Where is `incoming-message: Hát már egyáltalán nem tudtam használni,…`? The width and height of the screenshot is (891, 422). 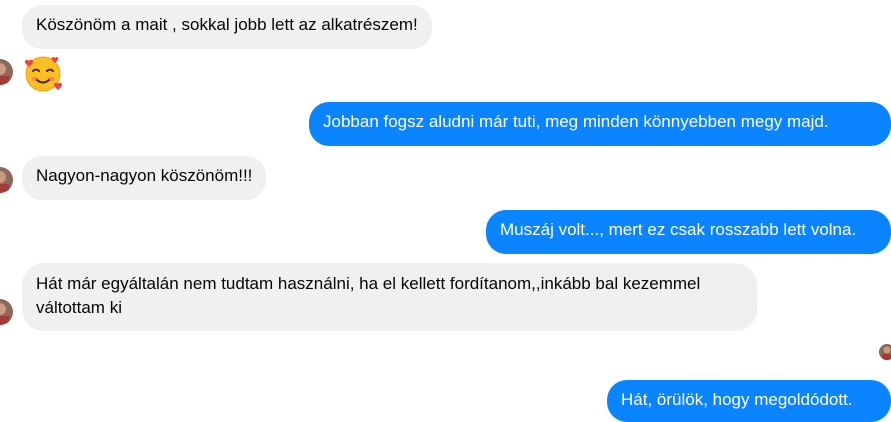 incoming-message: Hát már egyáltalán nem tudtam használni,… is located at coordinates (389, 297).